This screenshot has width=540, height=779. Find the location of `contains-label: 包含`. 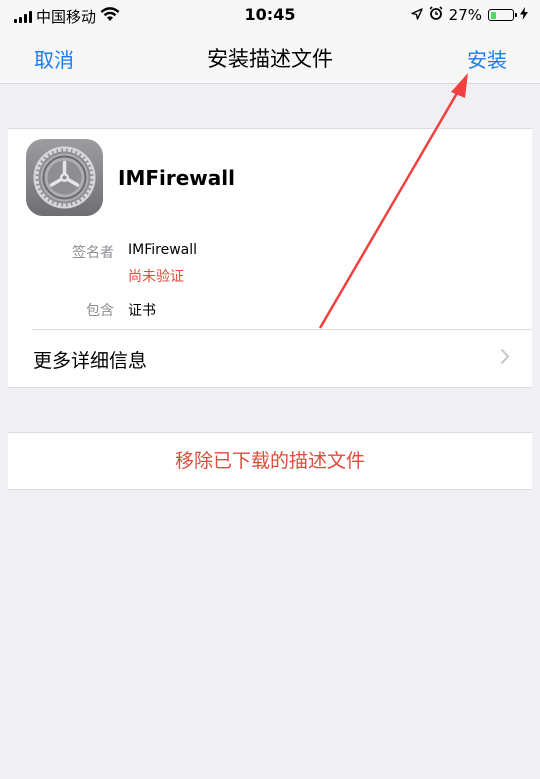

contains-label: 包含 is located at coordinates (100, 311).